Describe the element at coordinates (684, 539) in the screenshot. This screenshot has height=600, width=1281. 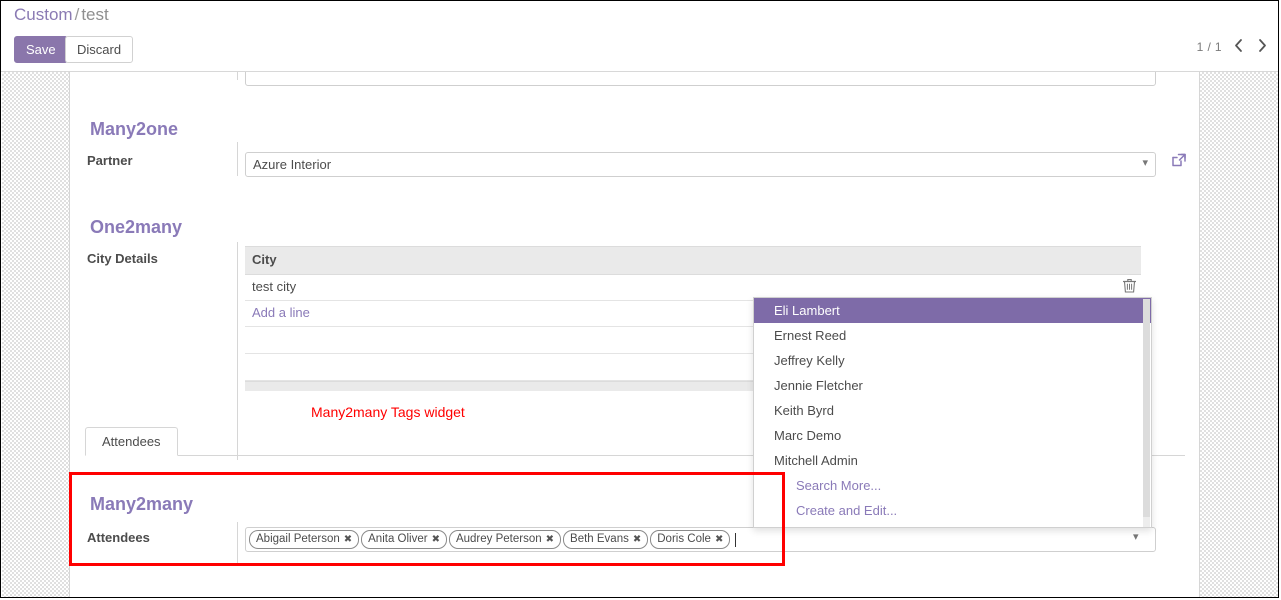
I see `tag-label: Doris Cole` at that location.